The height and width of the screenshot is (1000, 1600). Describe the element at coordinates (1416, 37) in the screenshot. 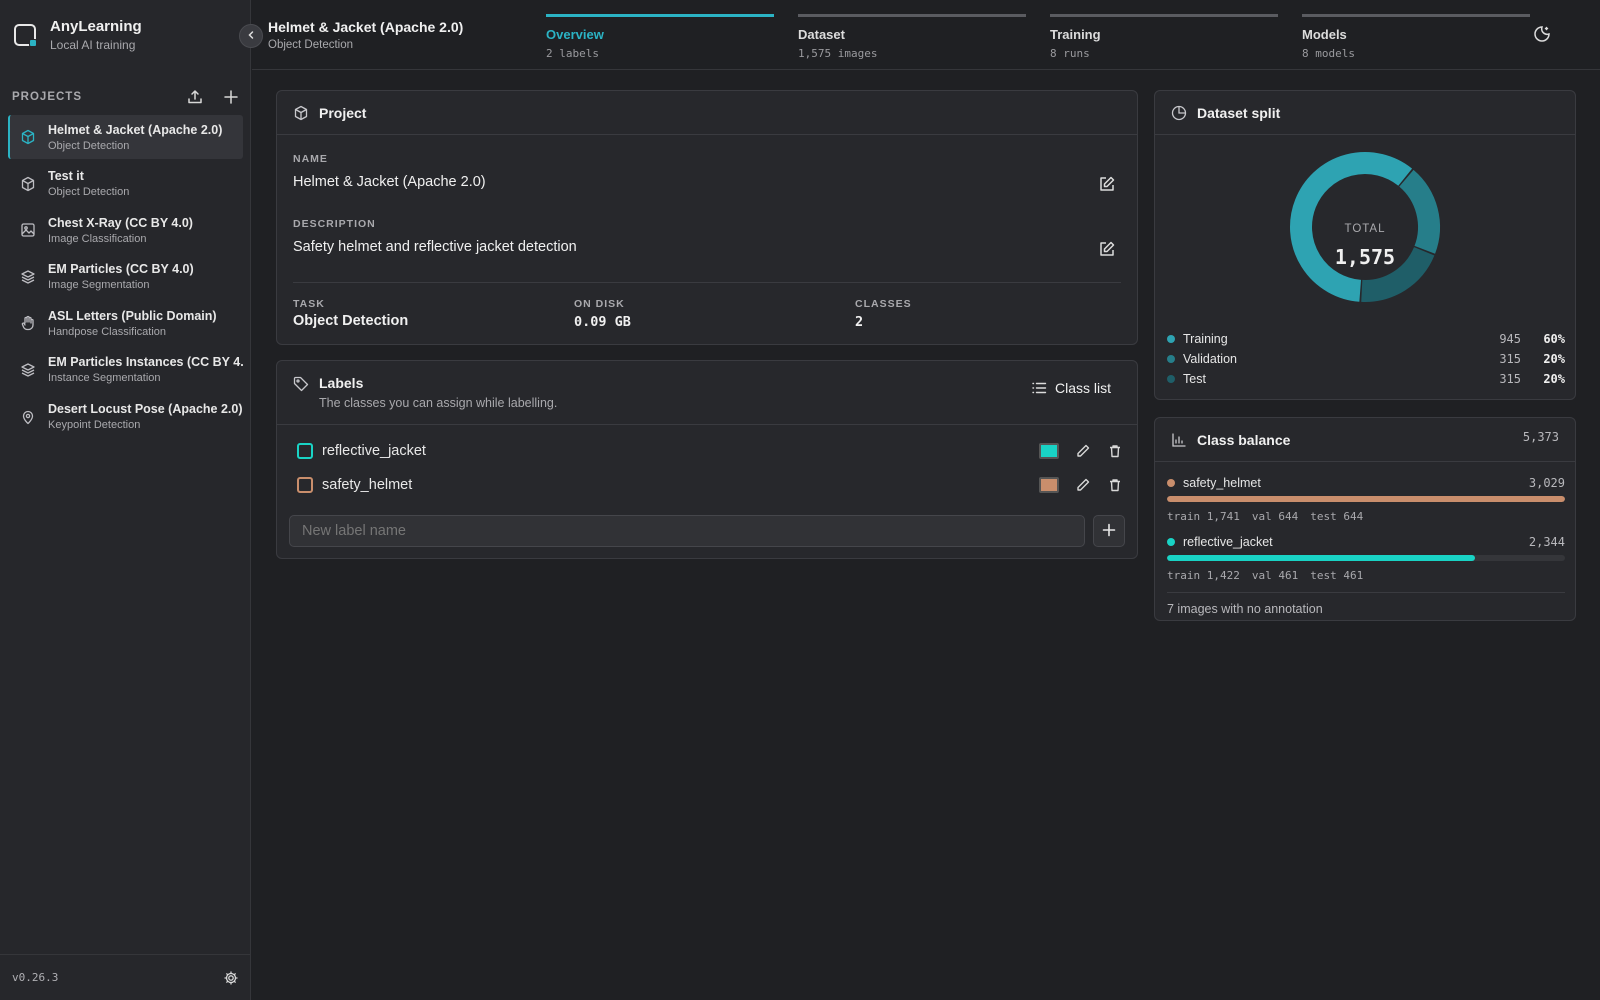

I see `tab-models: Models 8 models` at that location.